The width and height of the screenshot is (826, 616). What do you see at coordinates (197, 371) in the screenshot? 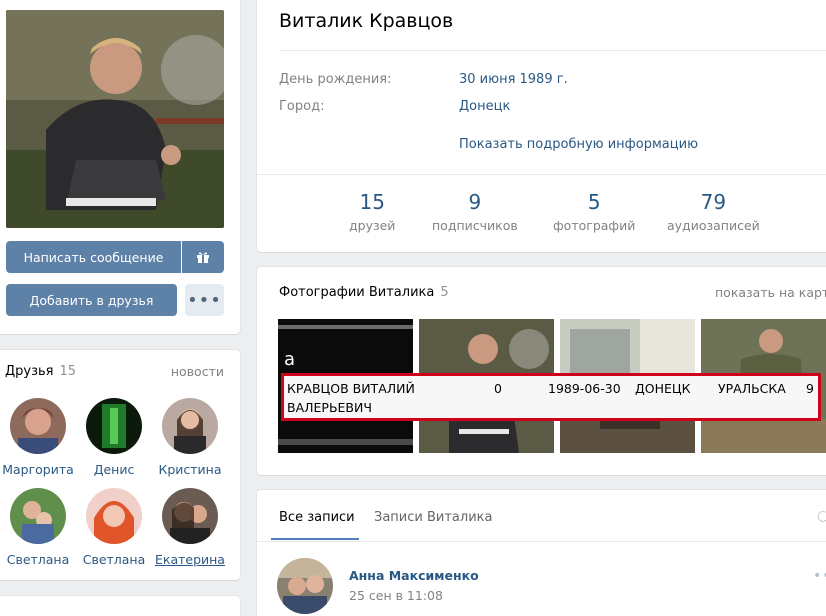
I see `friends-news-link: новости` at bounding box center [197, 371].